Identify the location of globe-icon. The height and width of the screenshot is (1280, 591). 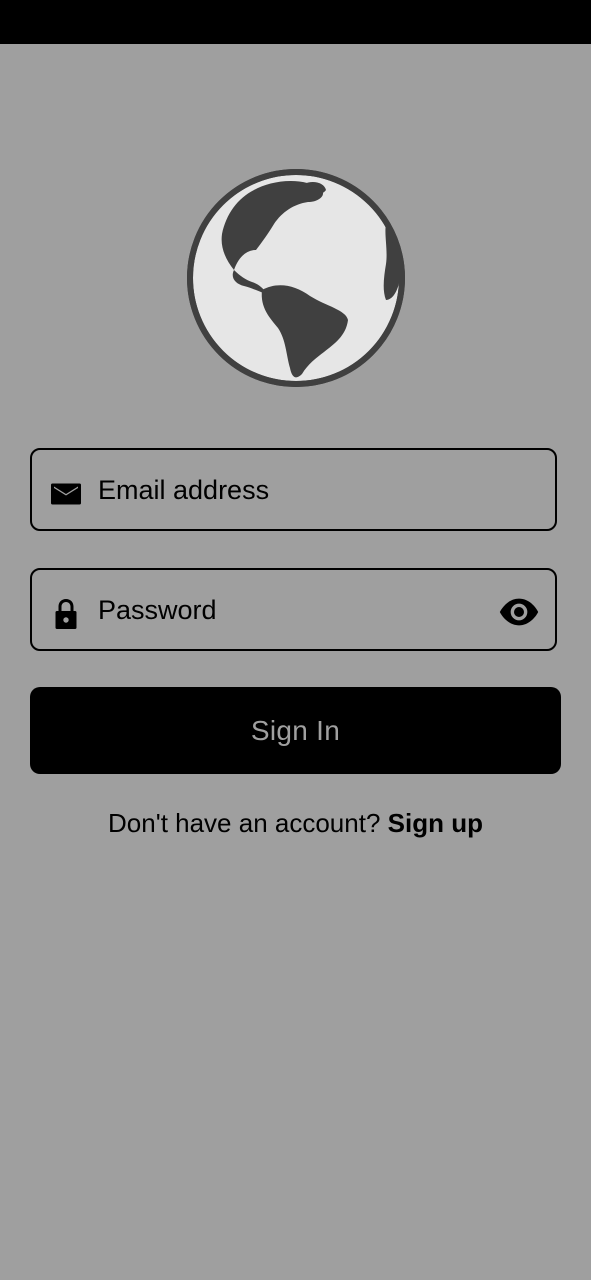
(296, 278).